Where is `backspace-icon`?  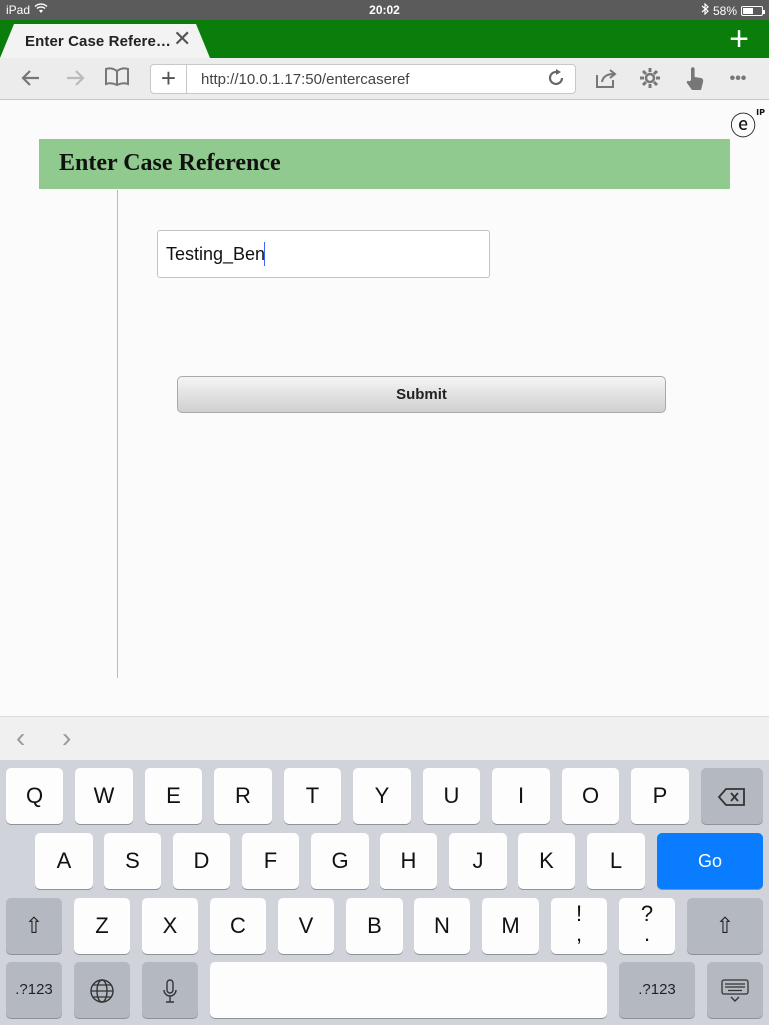
backspace-icon is located at coordinates (732, 795).